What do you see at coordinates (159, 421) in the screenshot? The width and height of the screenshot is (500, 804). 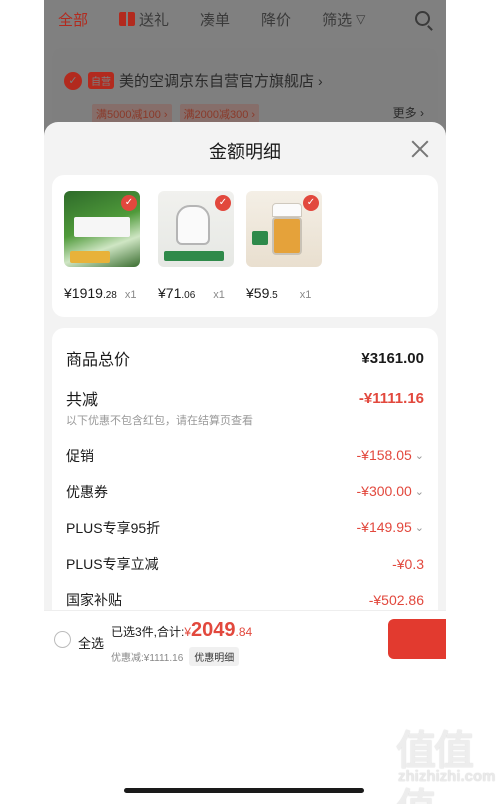 I see `discount-note: 以下优惠不包含红包，请在结算页查看` at bounding box center [159, 421].